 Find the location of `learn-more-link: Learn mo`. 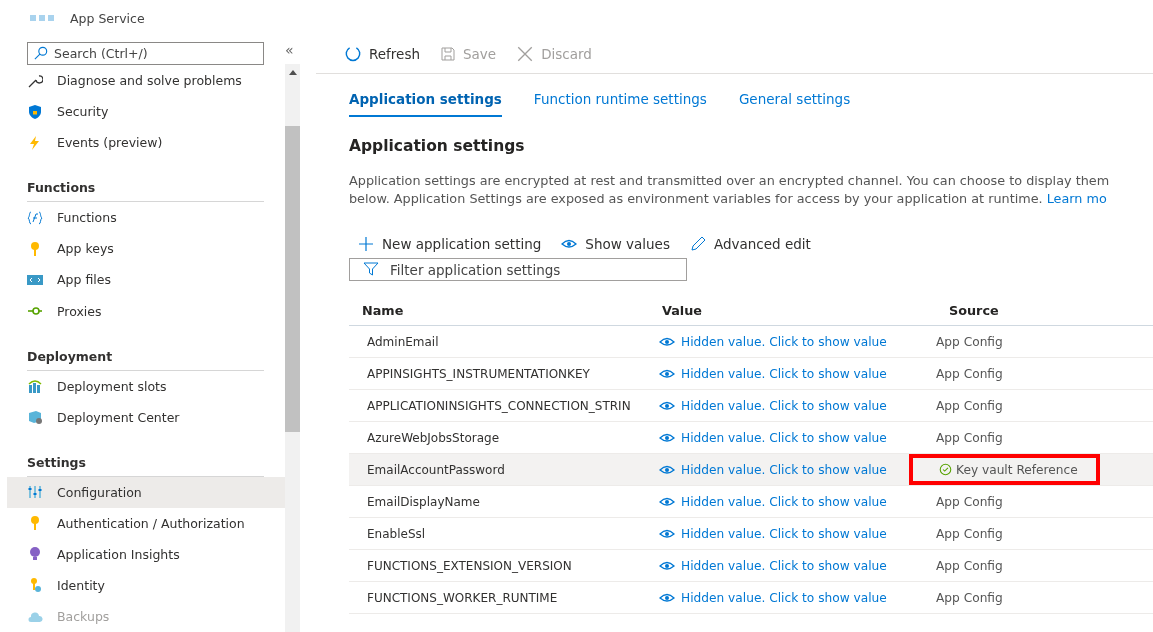

learn-more-link: Learn mo is located at coordinates (1076, 198).